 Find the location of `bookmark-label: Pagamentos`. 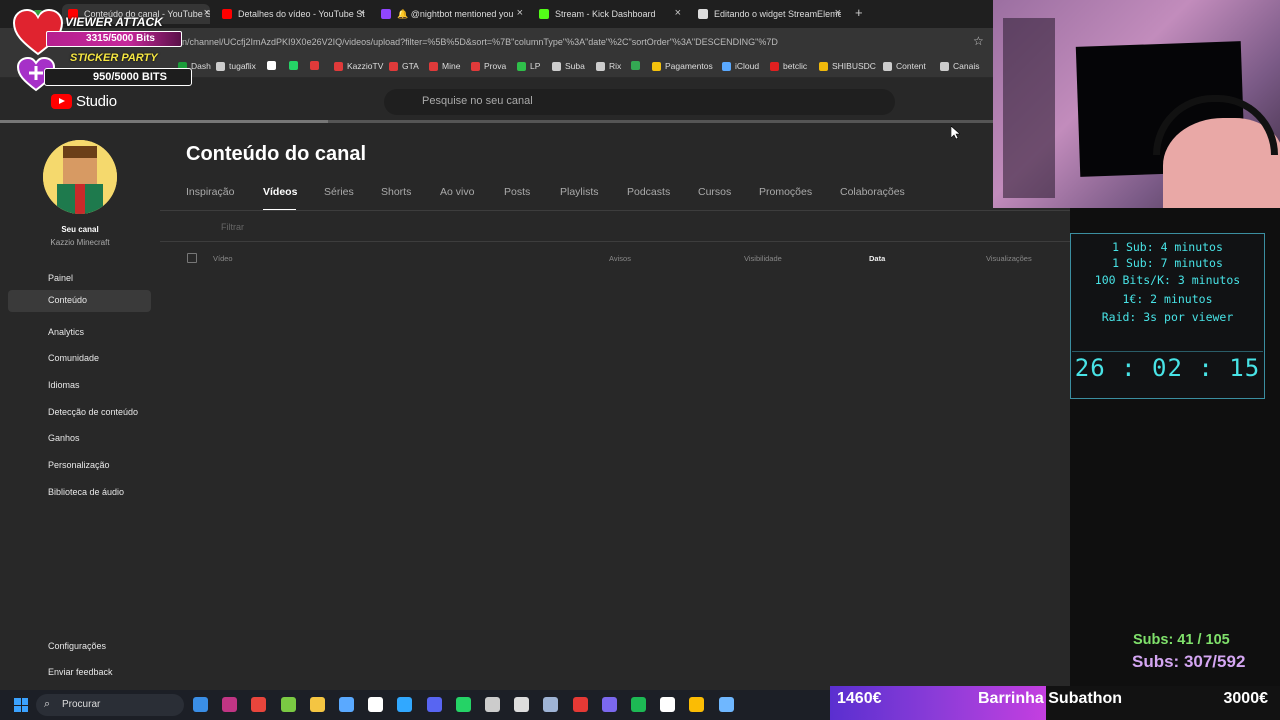

bookmark-label: Pagamentos is located at coordinates (689, 66).